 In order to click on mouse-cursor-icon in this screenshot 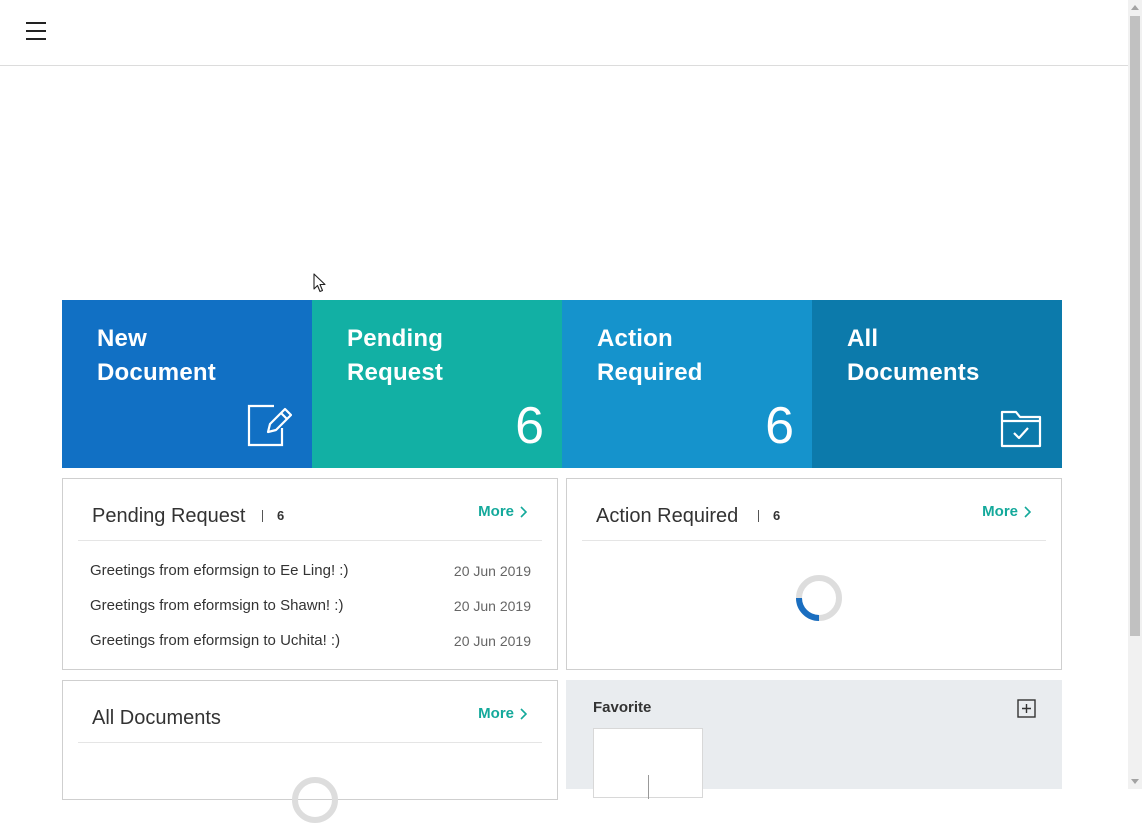, I will do `click(319, 283)`.